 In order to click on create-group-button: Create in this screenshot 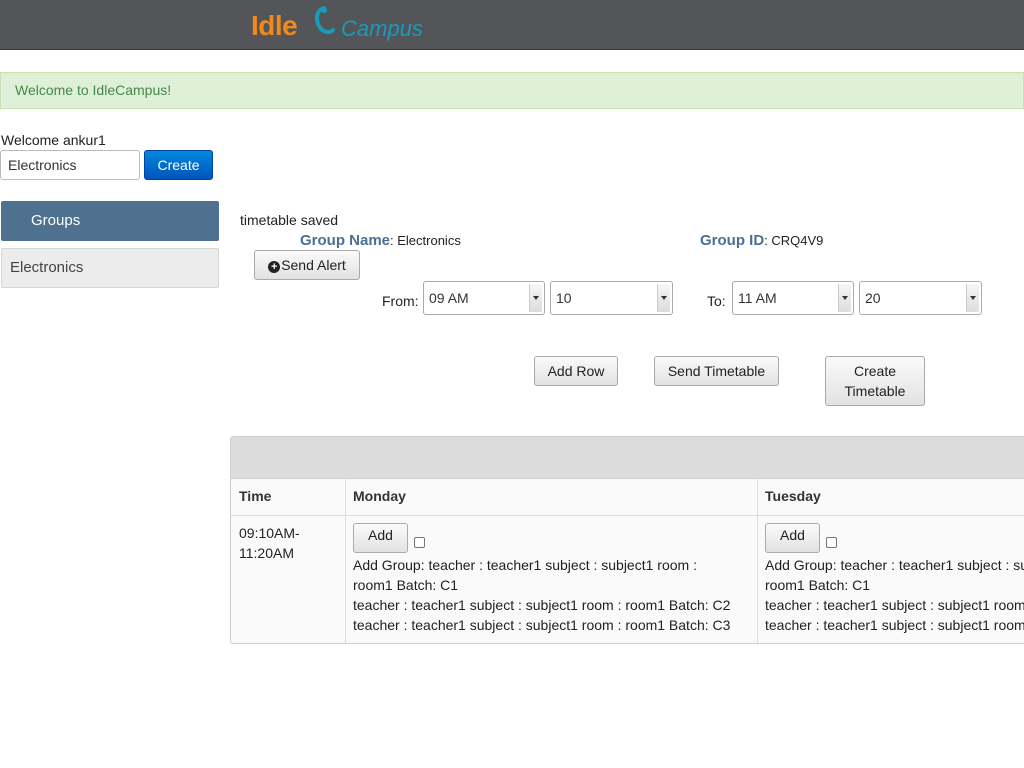, I will do `click(178, 165)`.